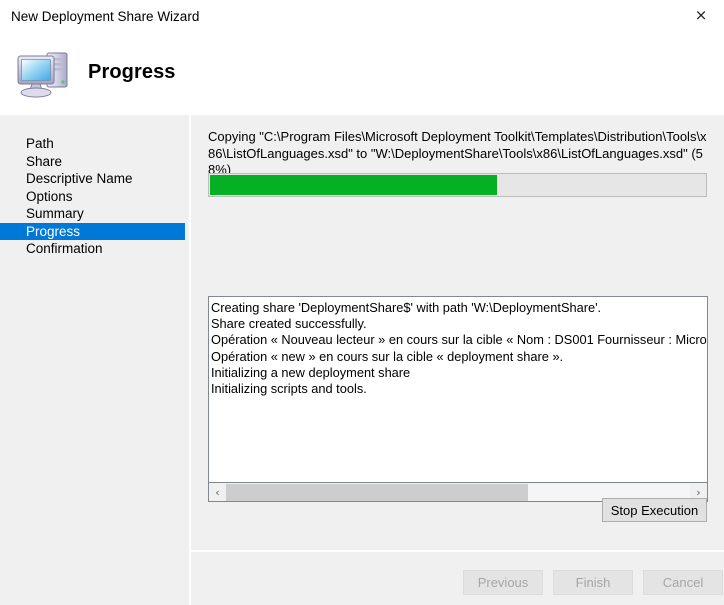 This screenshot has height=605, width=724. What do you see at coordinates (92, 231) in the screenshot?
I see `sidebar-item-progress: Progress` at bounding box center [92, 231].